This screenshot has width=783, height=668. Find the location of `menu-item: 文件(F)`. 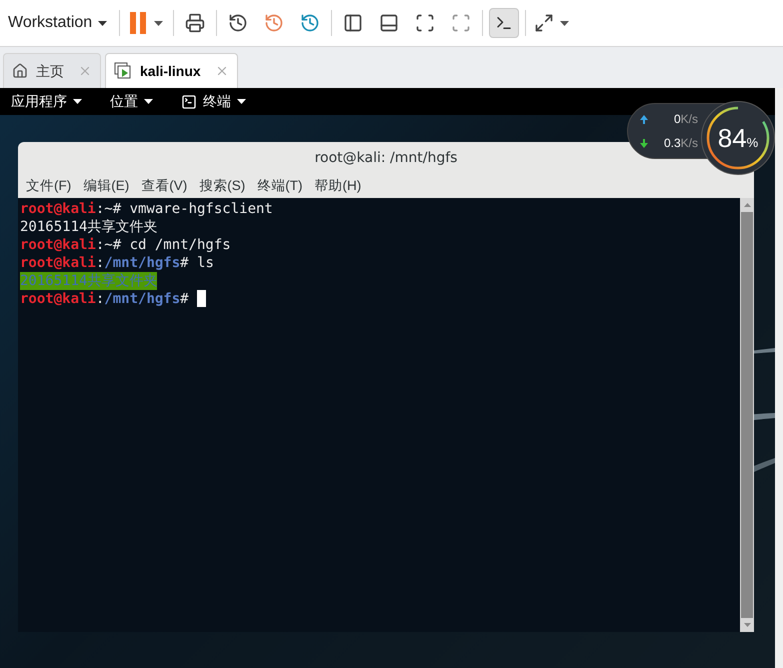

menu-item: 文件(F) is located at coordinates (49, 186).